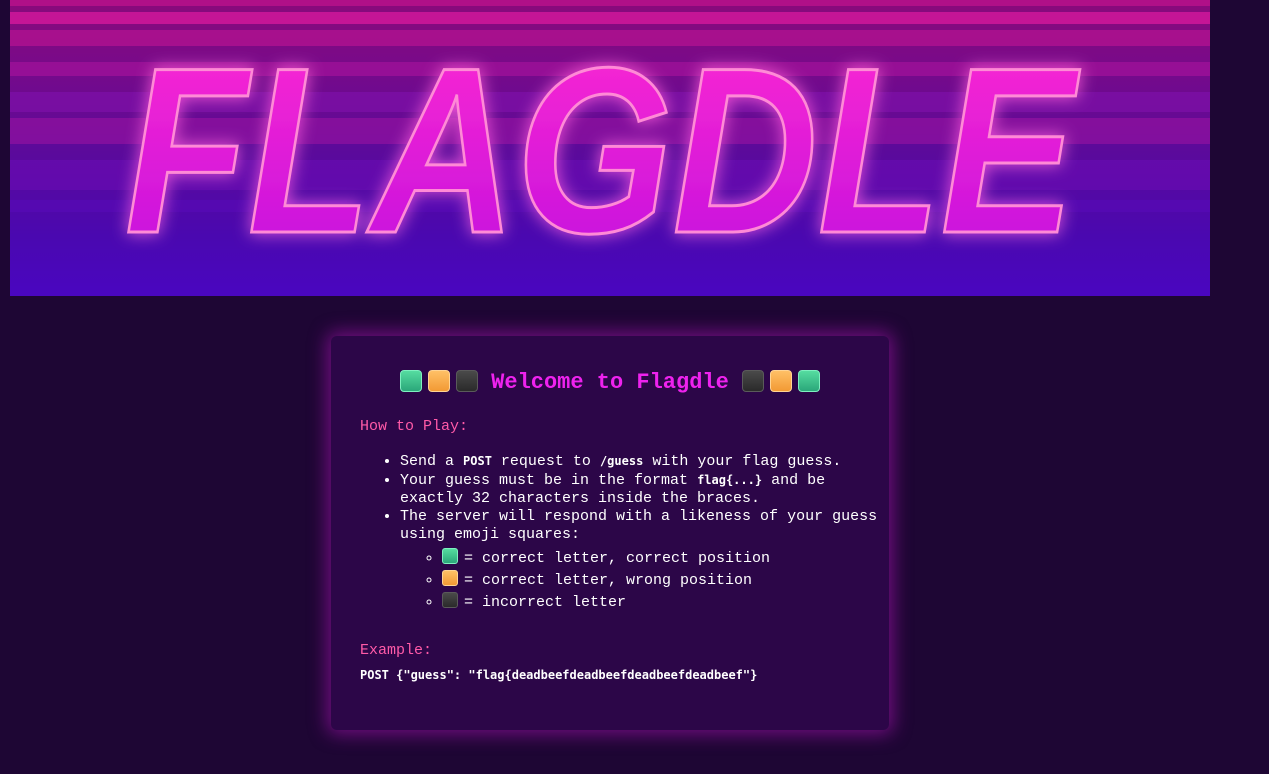  Describe the element at coordinates (661, 603) in the screenshot. I see `legend-item: = incorrect letter` at that location.